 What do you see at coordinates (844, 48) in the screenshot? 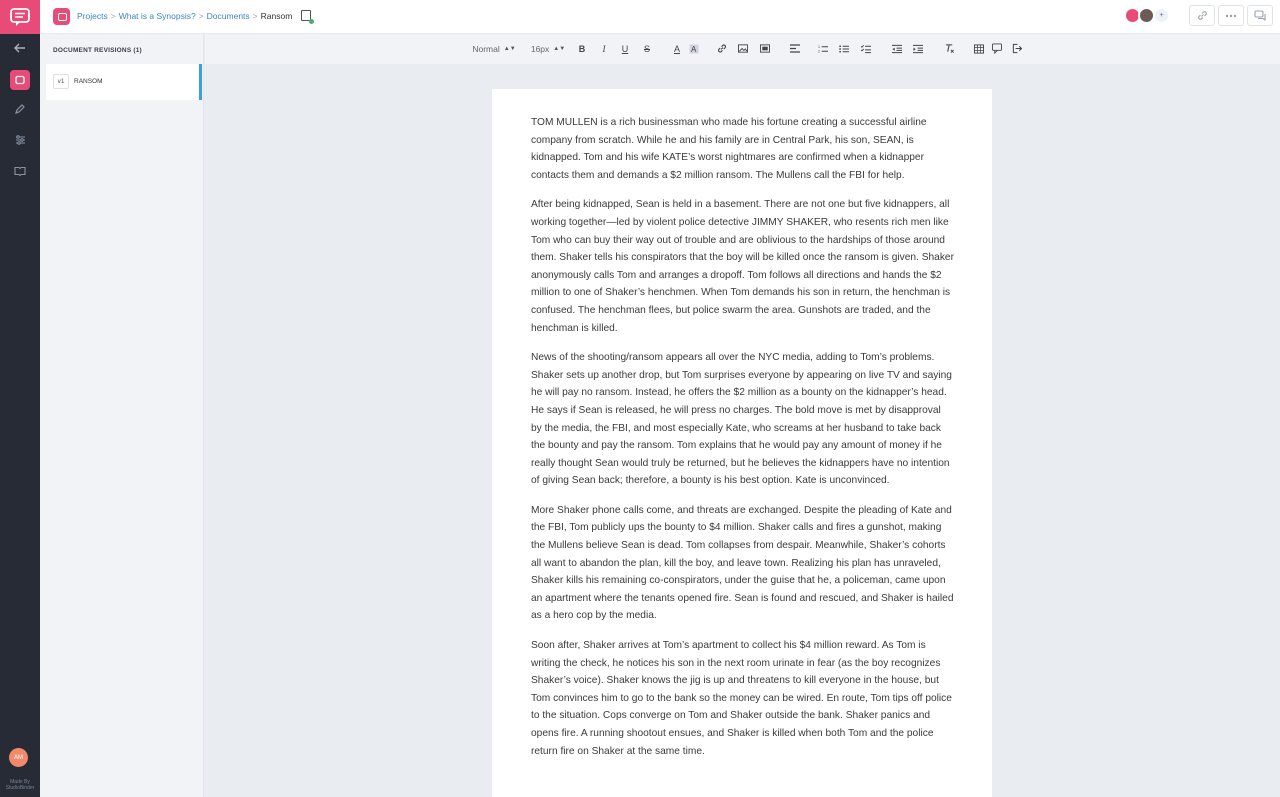
I see `bullet-list-icon` at bounding box center [844, 48].